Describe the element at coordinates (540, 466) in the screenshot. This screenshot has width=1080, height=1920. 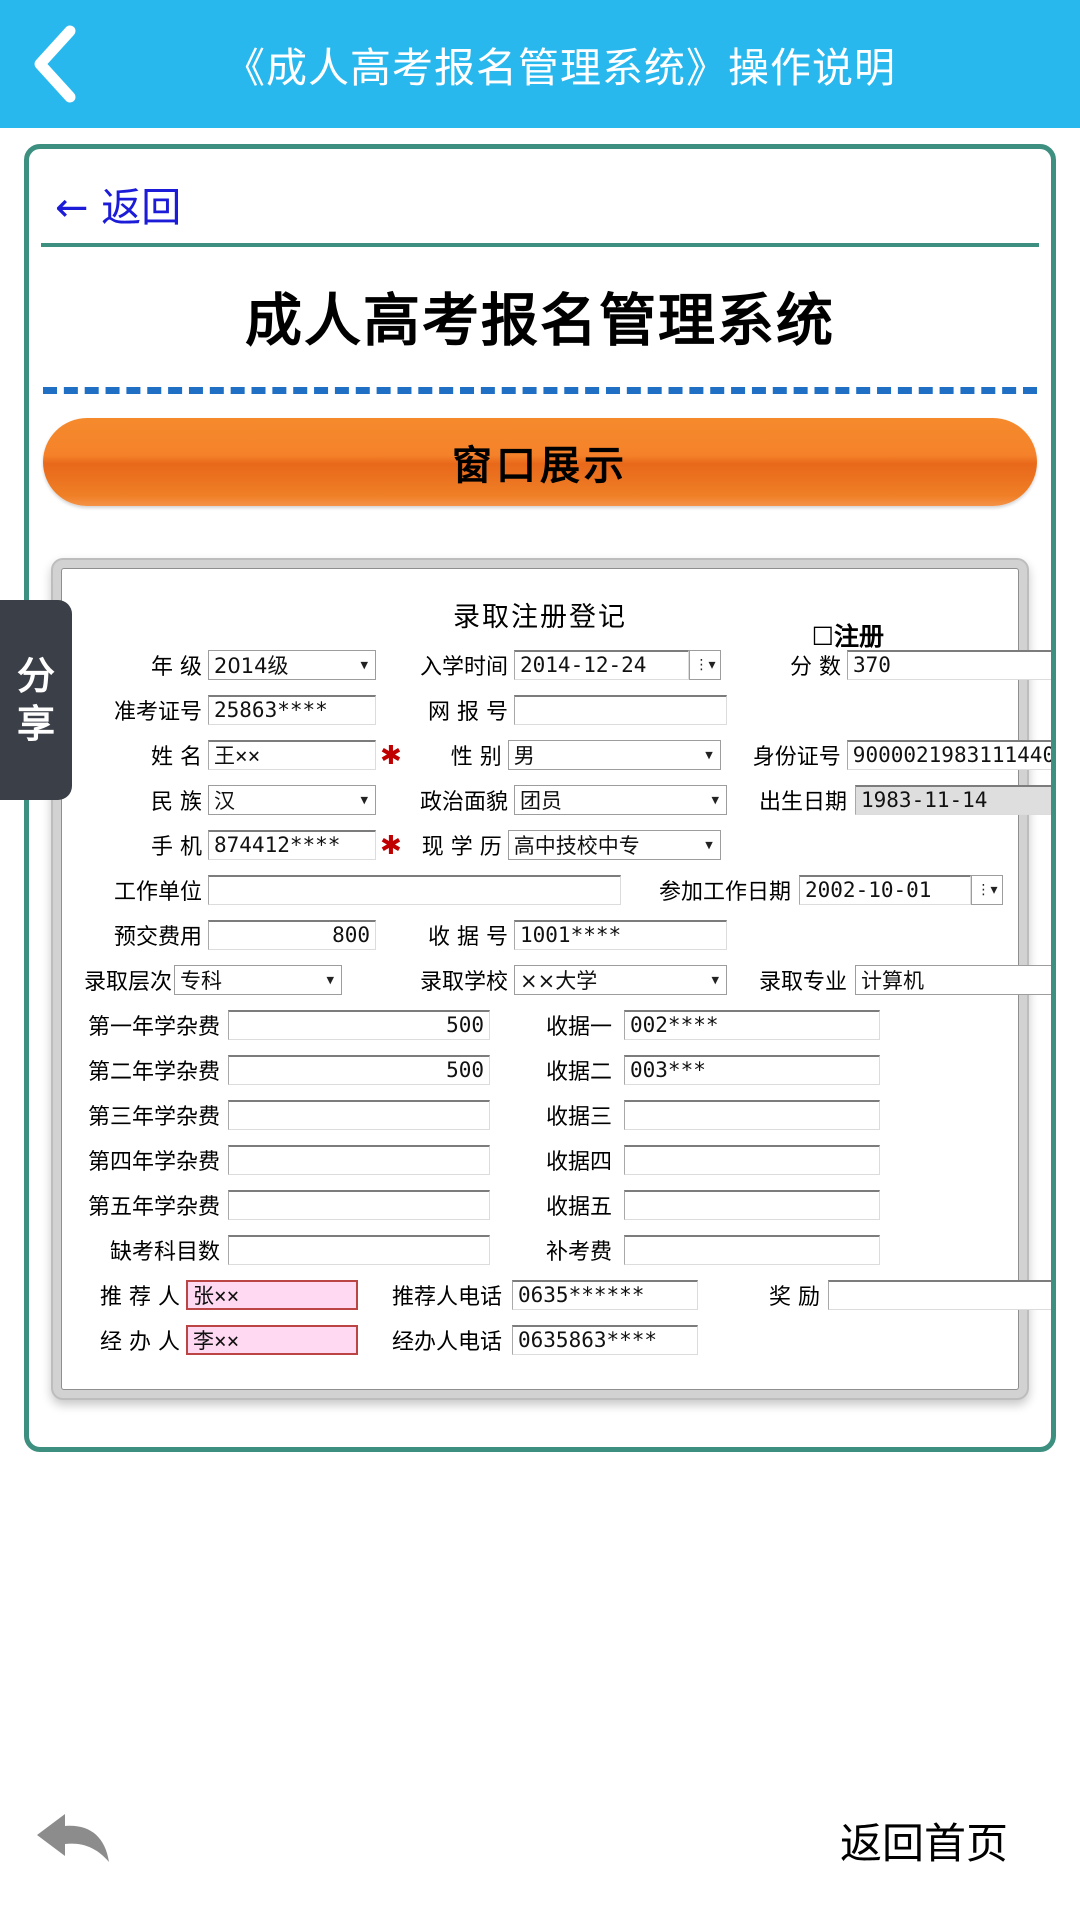
I see `window-display-label: 窗口展示` at that location.